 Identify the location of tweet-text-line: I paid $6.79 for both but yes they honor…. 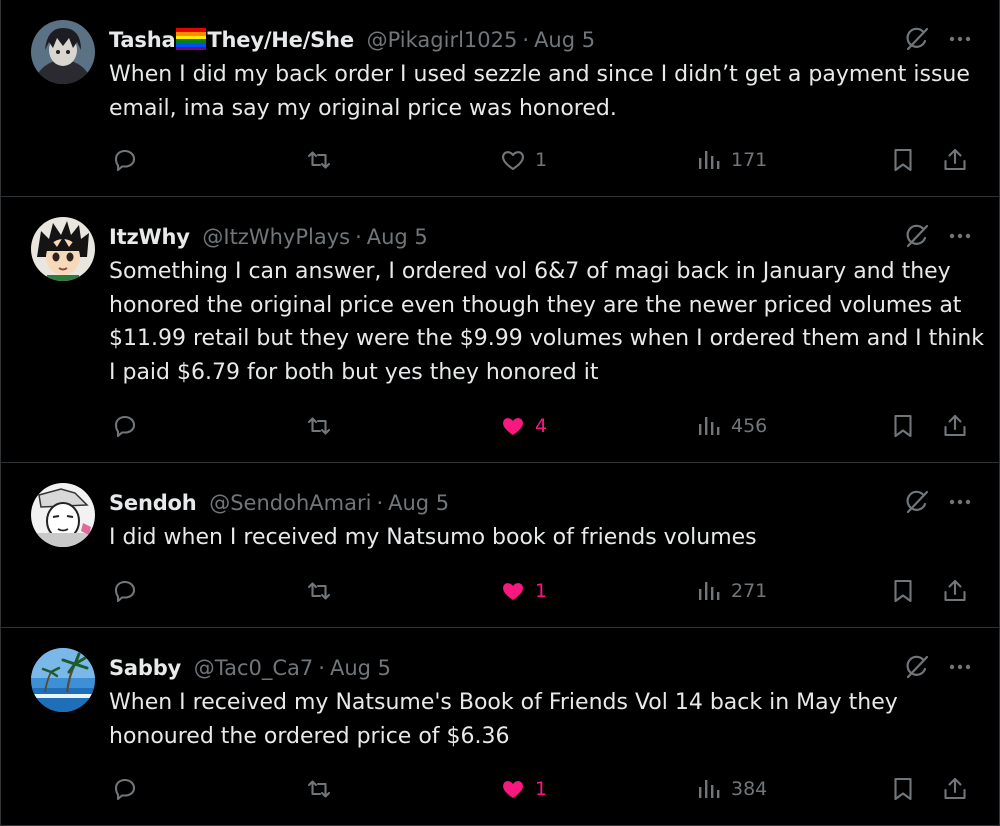
(354, 372).